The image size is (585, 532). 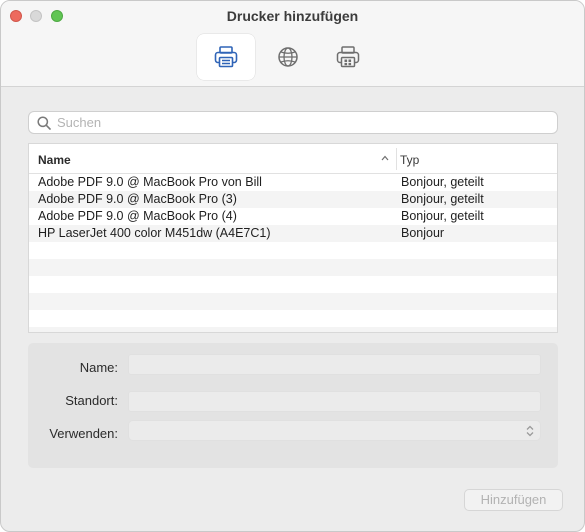 I want to click on use-driver-select, so click(x=334, y=430).